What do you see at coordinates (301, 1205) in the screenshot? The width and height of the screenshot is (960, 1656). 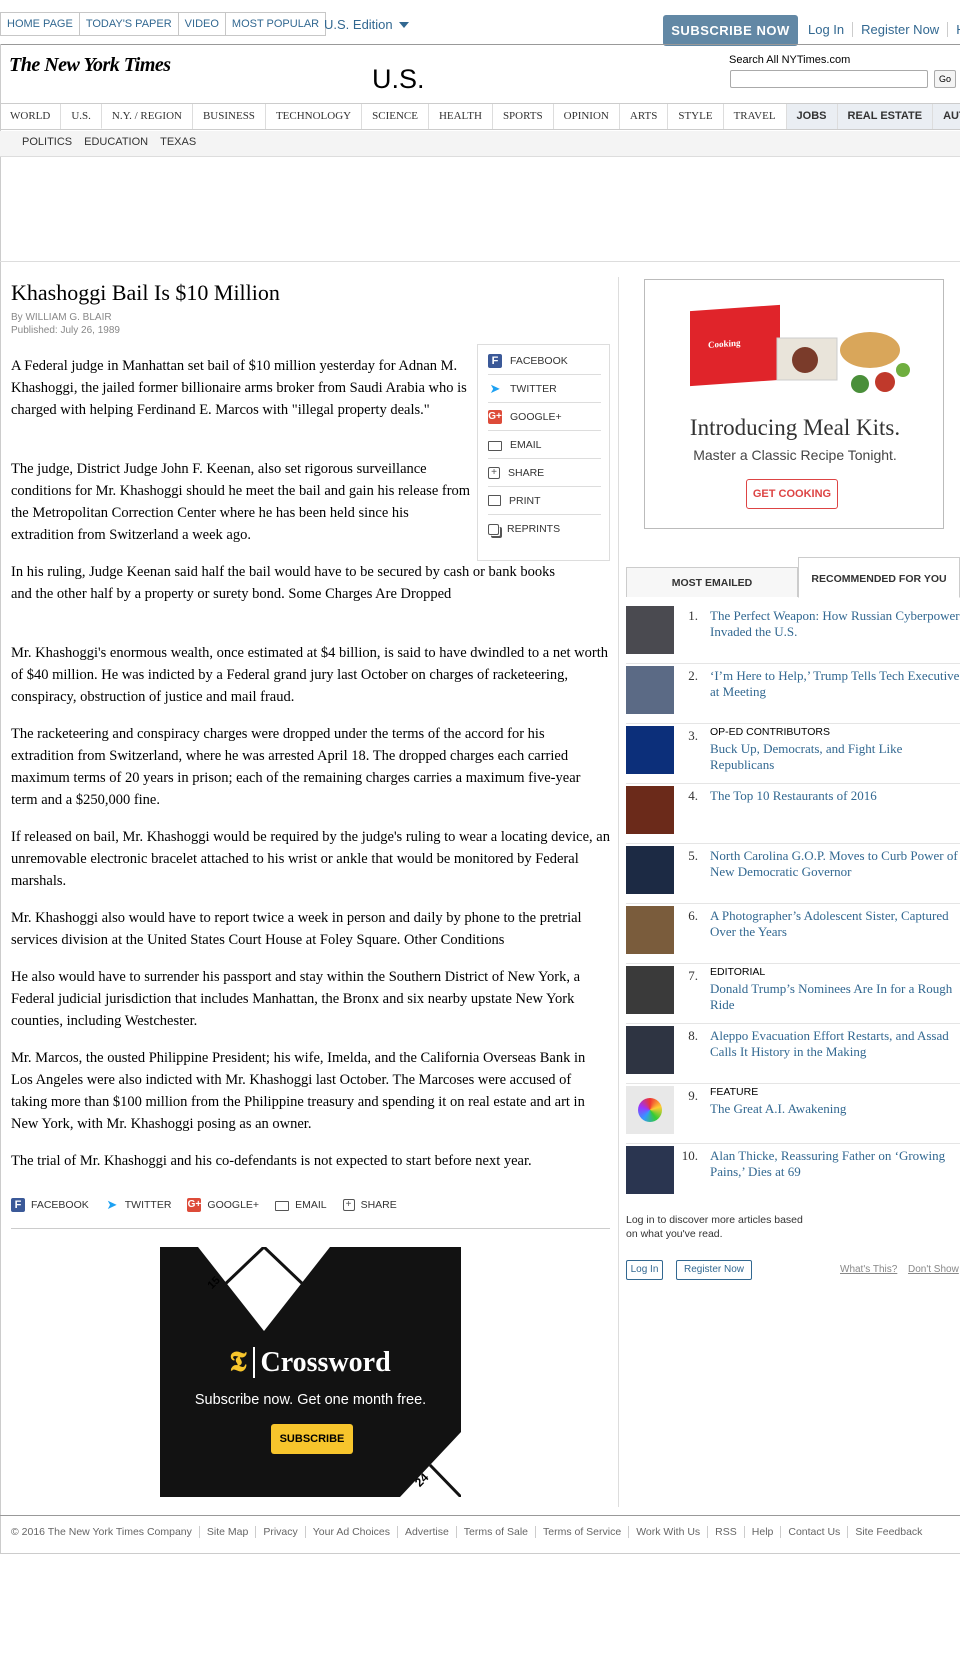 I see `bottom-share-email: Email` at bounding box center [301, 1205].